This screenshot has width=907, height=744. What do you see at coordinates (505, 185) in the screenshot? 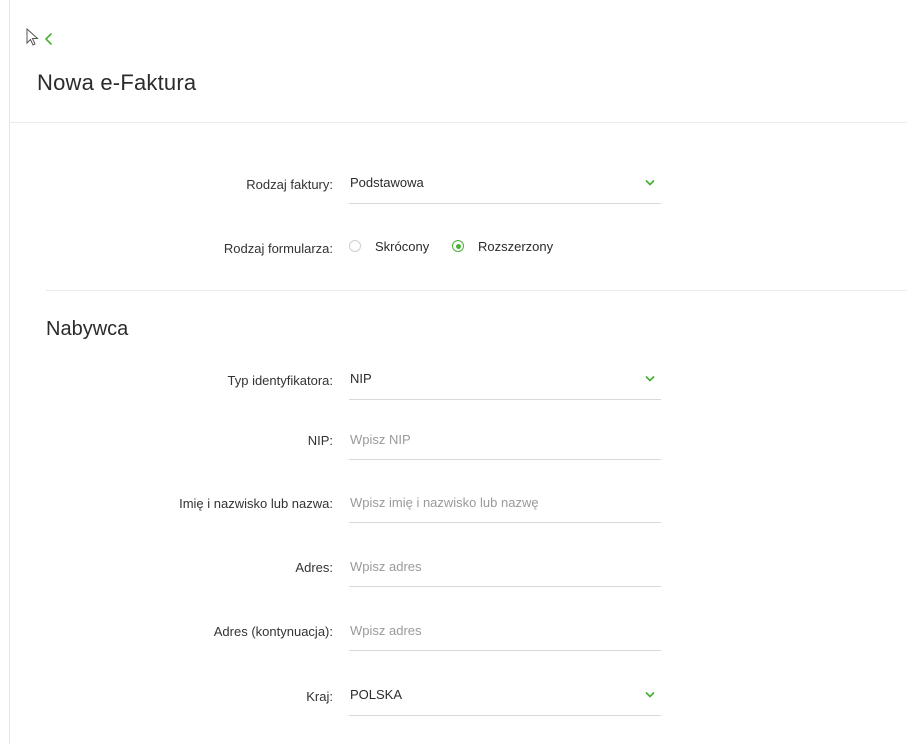
I see `invoice-type-select: Podstawowa` at bounding box center [505, 185].